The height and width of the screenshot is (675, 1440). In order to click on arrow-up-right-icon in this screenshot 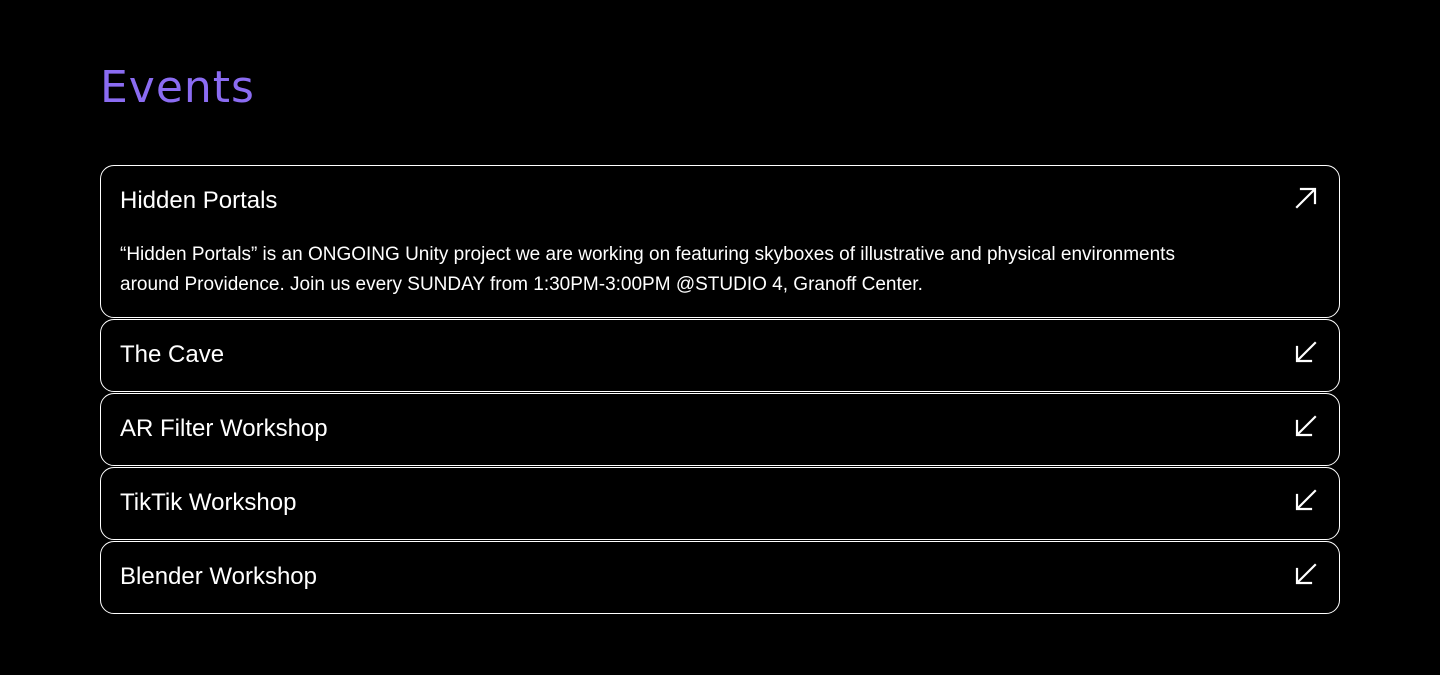, I will do `click(1306, 198)`.